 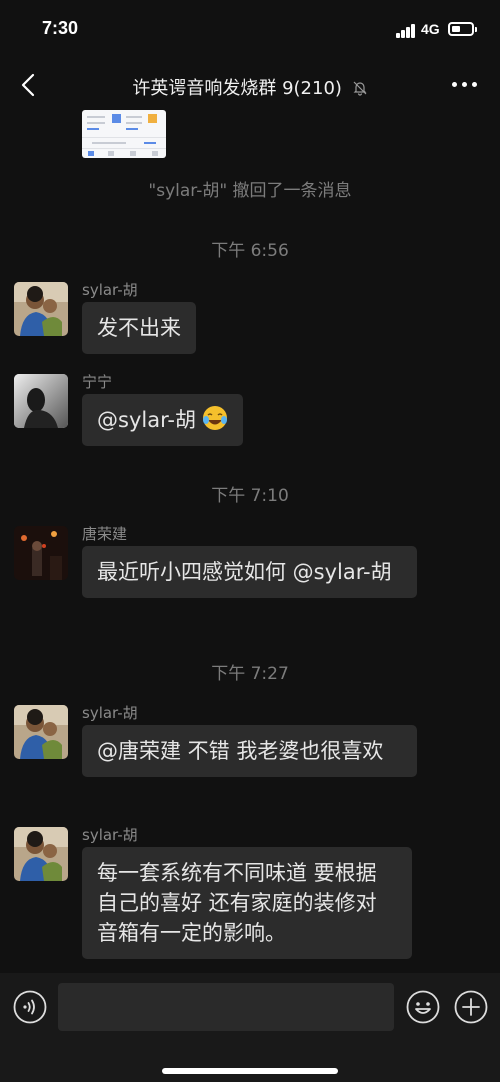 I want to click on network-label: 4G, so click(x=430, y=29).